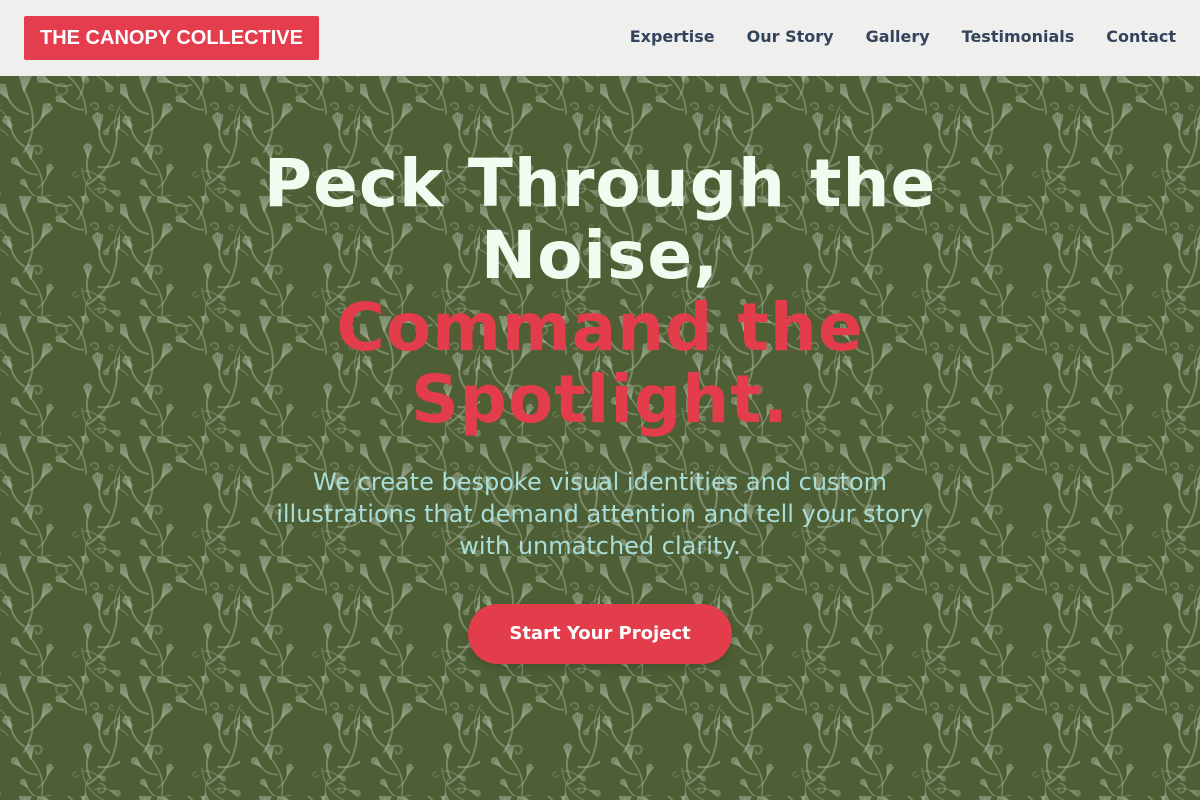 This screenshot has height=800, width=1200. Describe the element at coordinates (600, 255) in the screenshot. I see `headline-line-2: Noise,` at that location.